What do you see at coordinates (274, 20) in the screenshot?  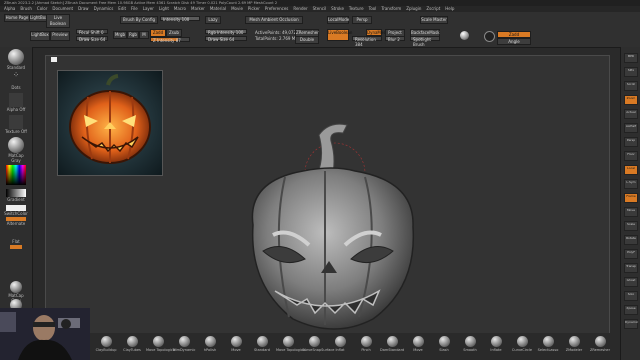 I see `mesh-ambient-occlusion-button: Mesh Ambient Occlusion` at bounding box center [274, 20].